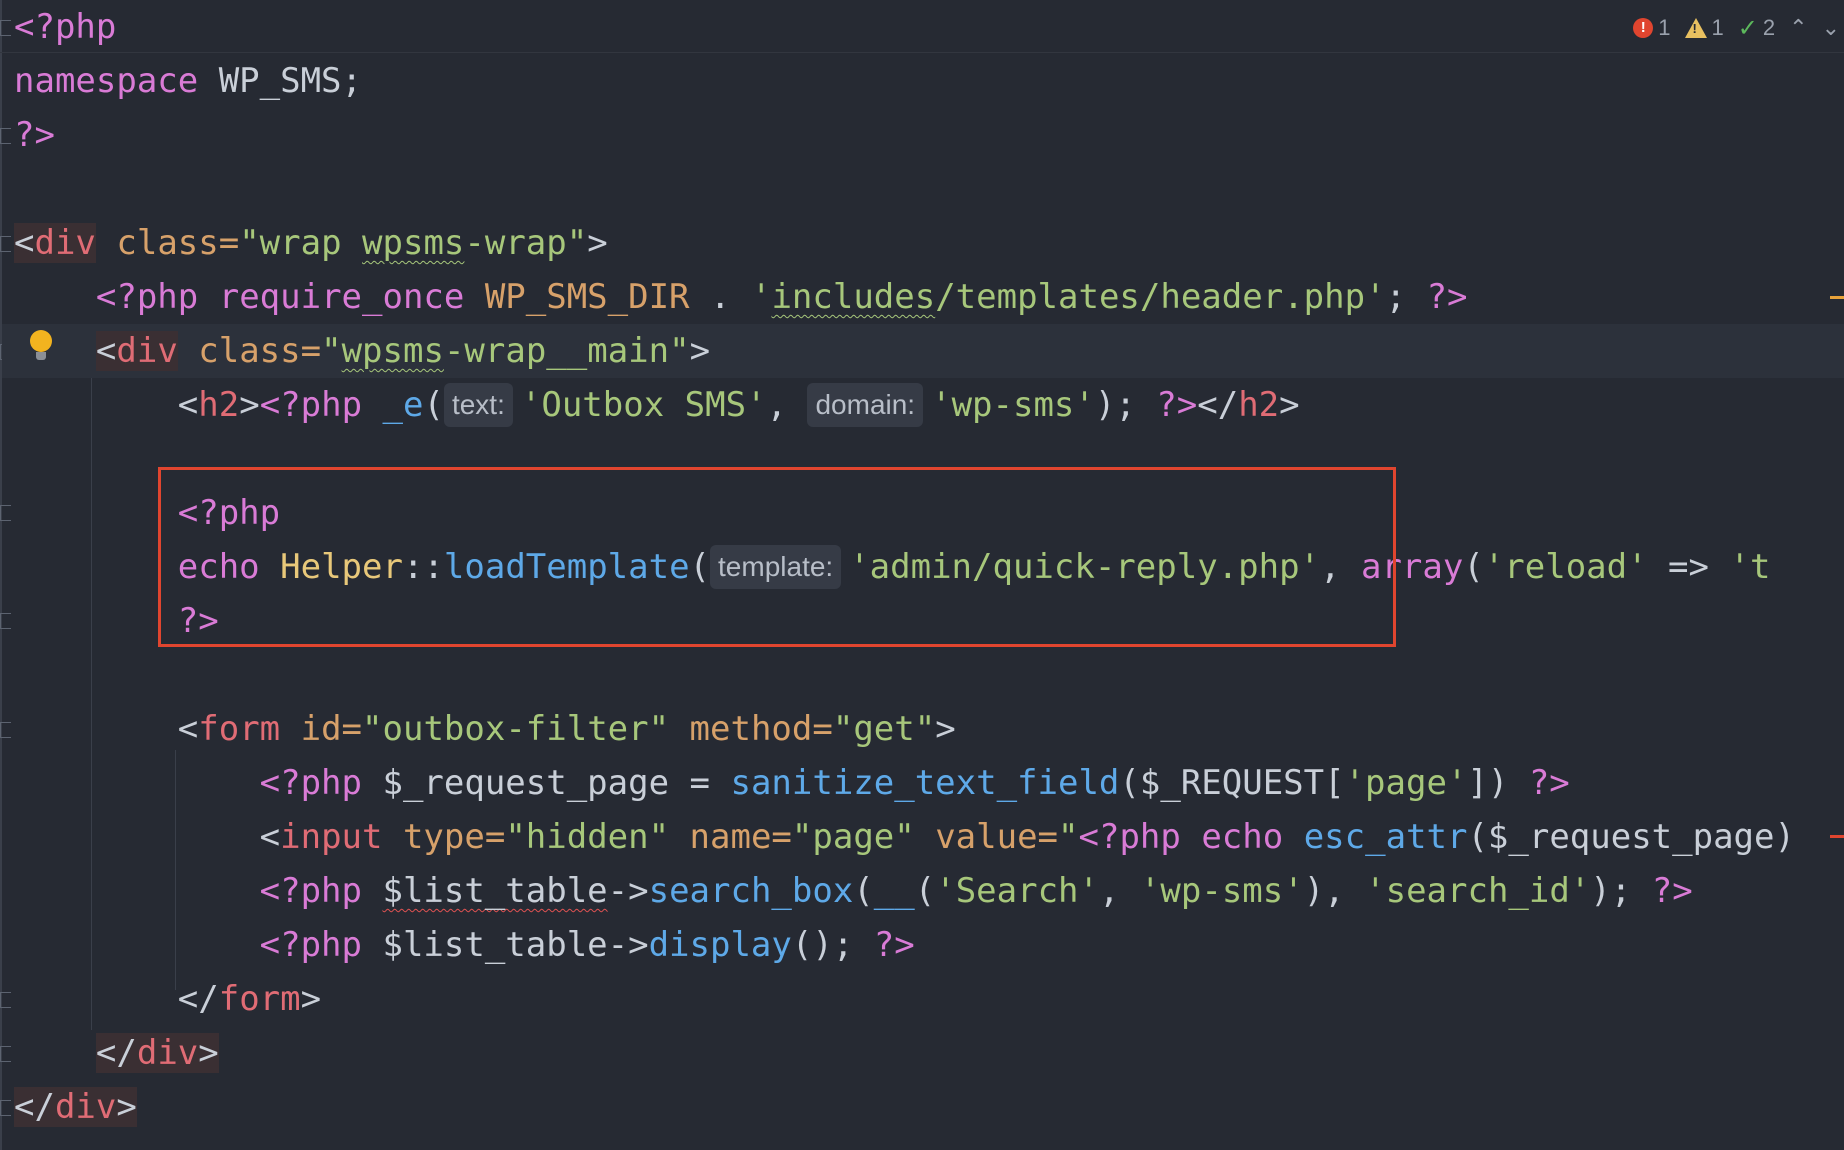 The width and height of the screenshot is (1844, 1150). I want to click on highlight-box, so click(777, 557).